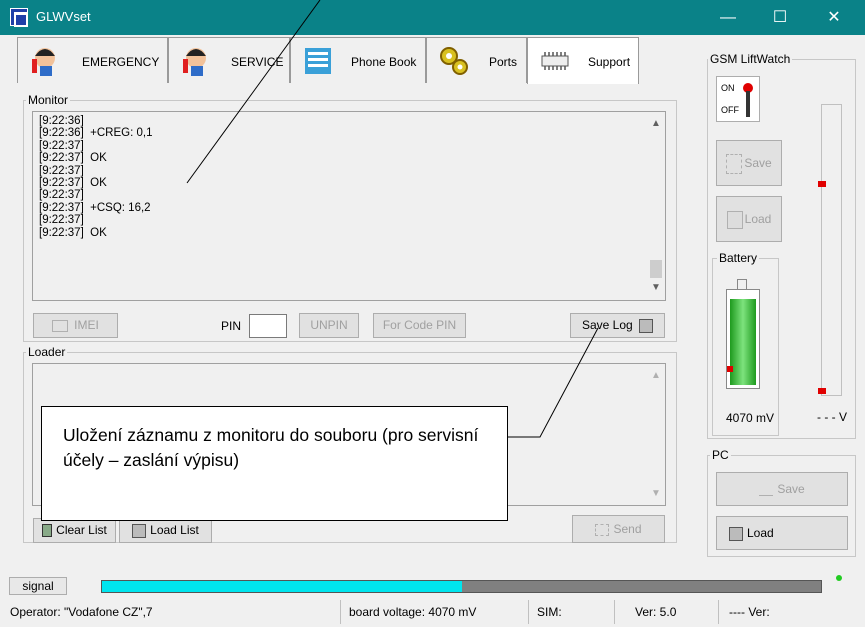 The width and height of the screenshot is (865, 627). What do you see at coordinates (742, 284) in the screenshot?
I see `battery-terminal` at bounding box center [742, 284].